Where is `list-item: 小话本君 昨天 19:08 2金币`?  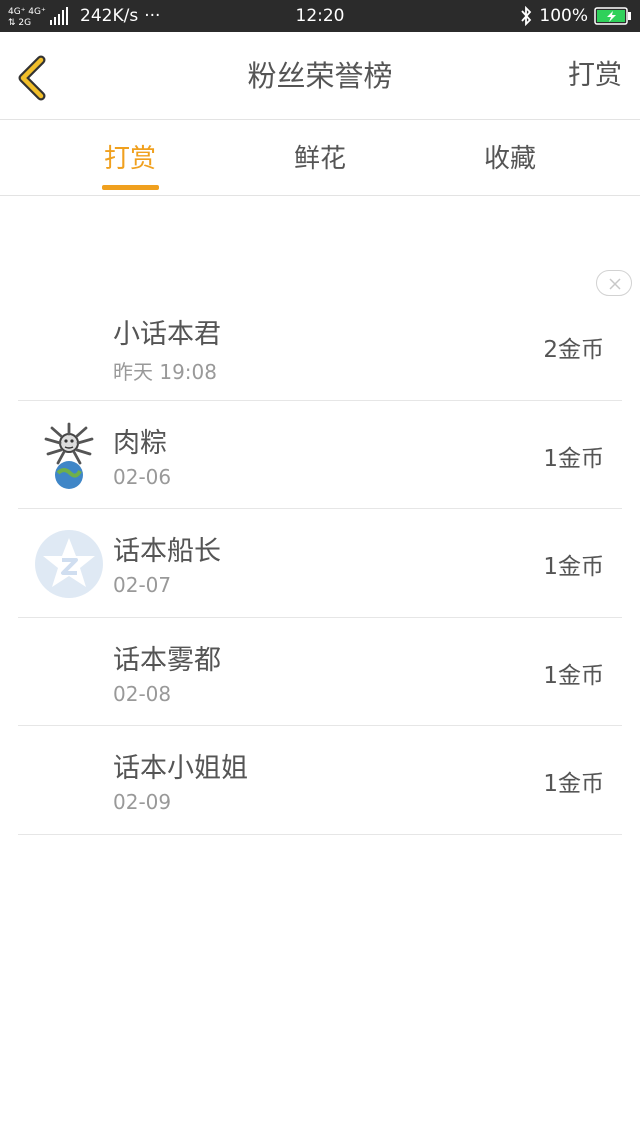
list-item: 小话本君 昨天 19:08 2金币 is located at coordinates (320, 346).